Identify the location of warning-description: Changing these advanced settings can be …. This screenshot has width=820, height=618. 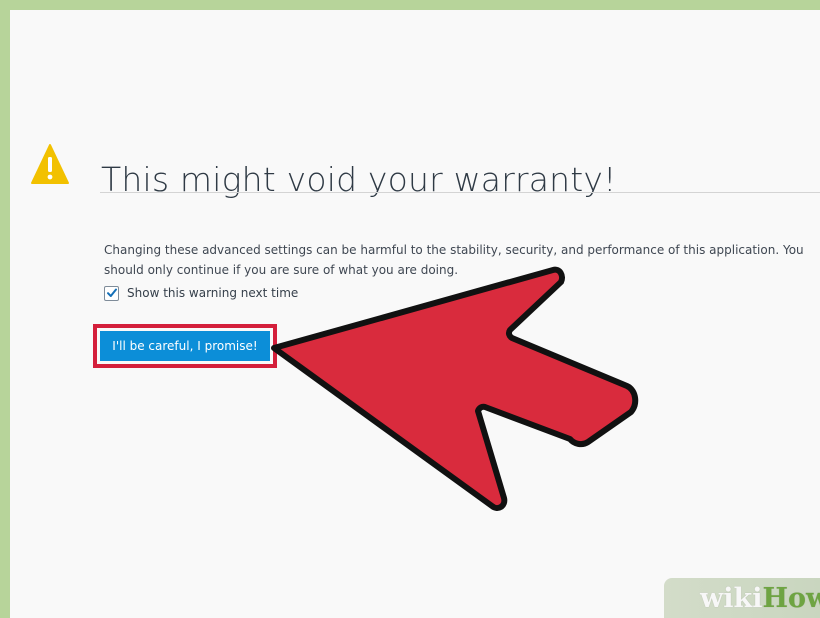
(454, 260).